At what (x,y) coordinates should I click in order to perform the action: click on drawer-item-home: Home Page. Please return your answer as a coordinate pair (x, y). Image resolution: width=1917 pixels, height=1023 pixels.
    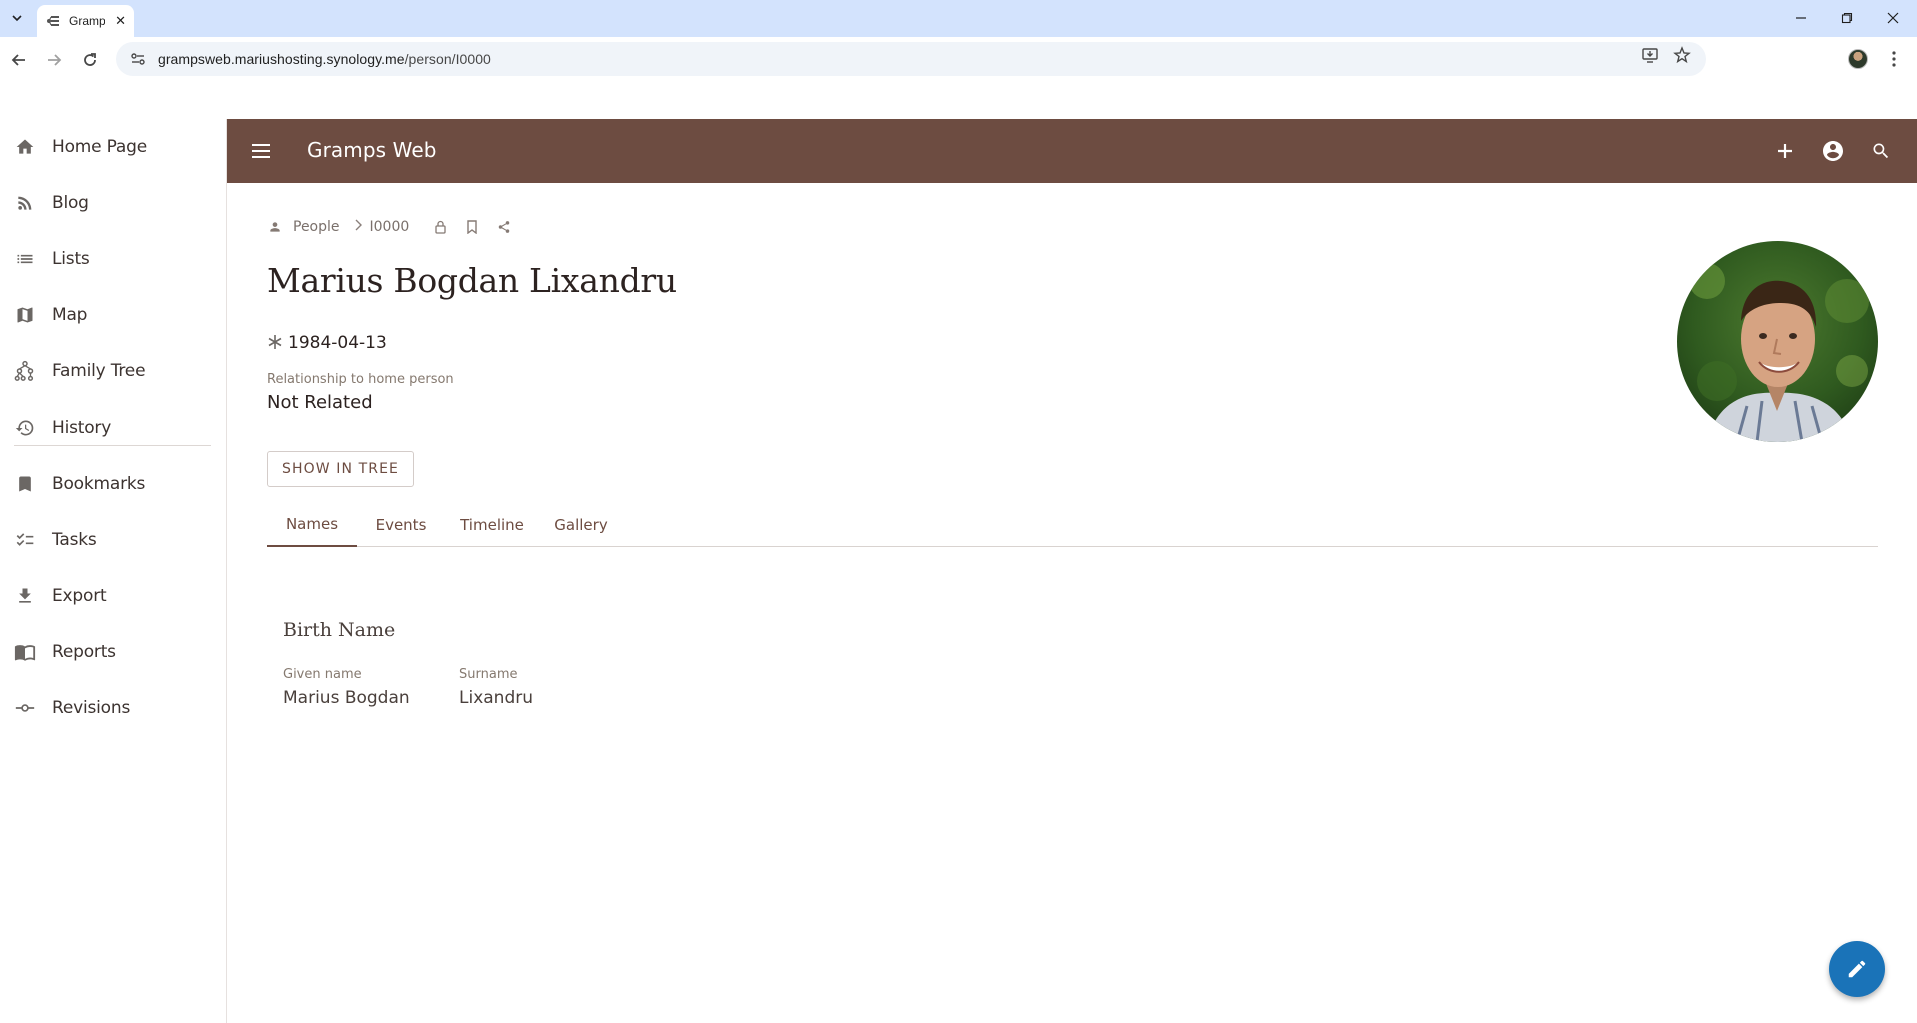
    Looking at the image, I should click on (113, 147).